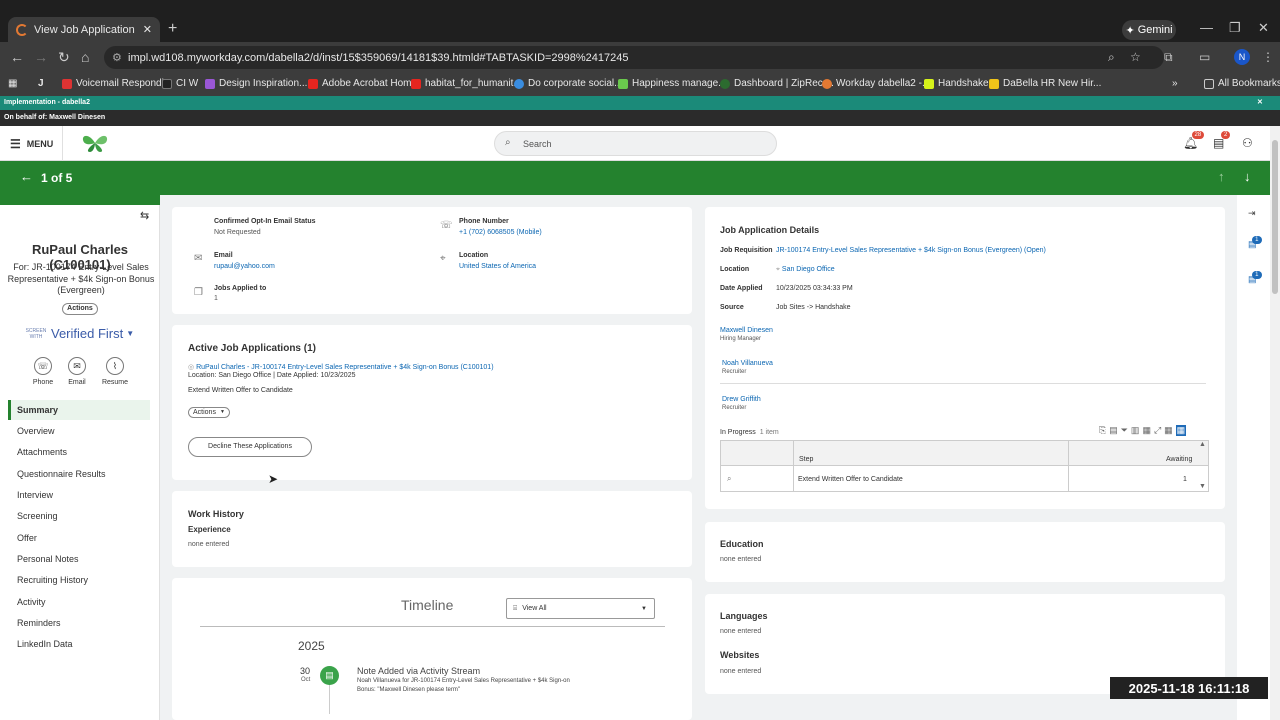  Describe the element at coordinates (806, 459) in the screenshot. I see `grid-column-step: Step` at that location.